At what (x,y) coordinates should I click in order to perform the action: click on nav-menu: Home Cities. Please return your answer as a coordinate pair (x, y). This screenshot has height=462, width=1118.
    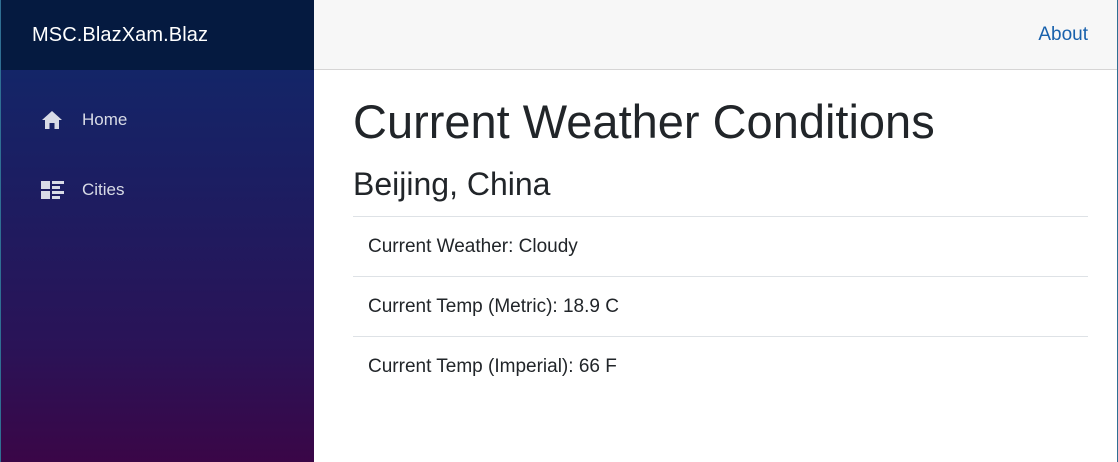
    Looking at the image, I should click on (157, 147).